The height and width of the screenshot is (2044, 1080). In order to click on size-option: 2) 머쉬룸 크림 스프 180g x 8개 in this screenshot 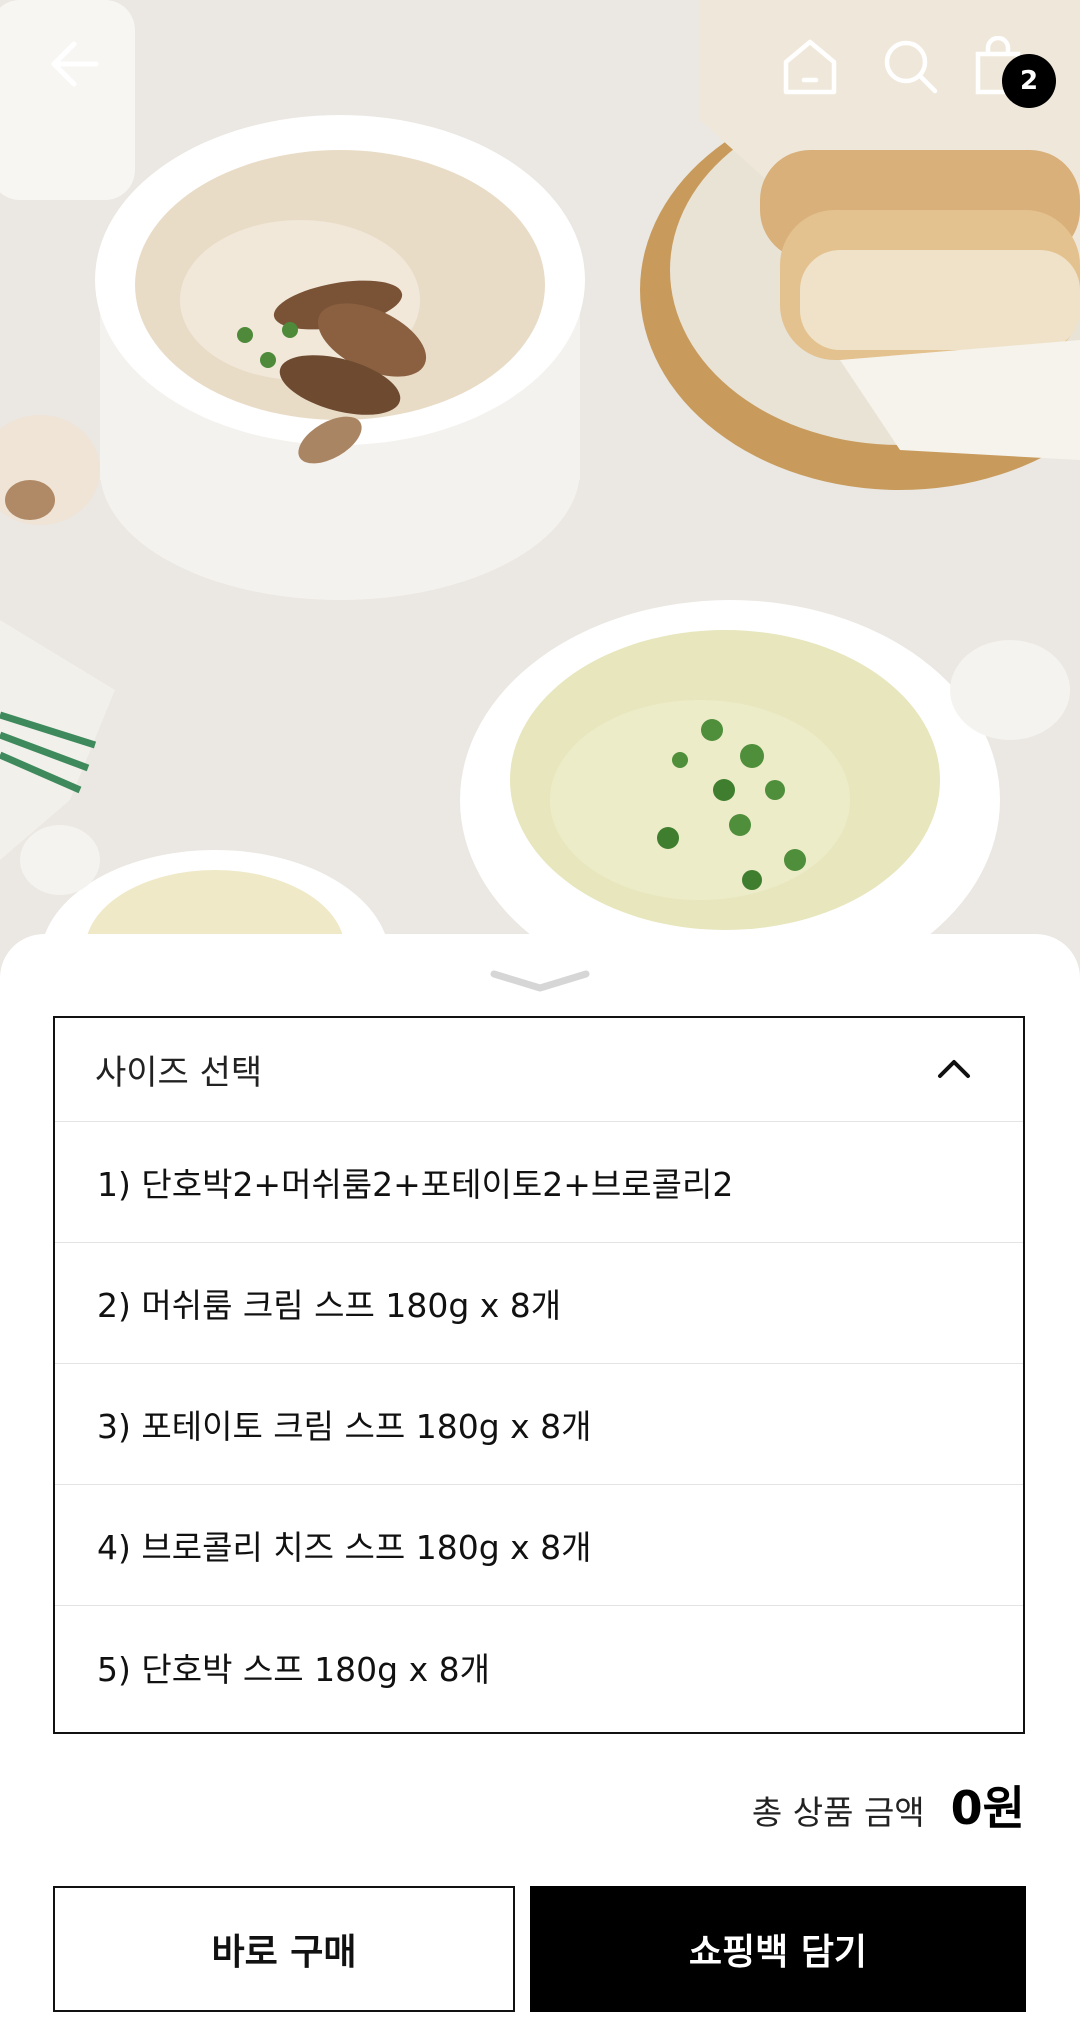, I will do `click(539, 1303)`.